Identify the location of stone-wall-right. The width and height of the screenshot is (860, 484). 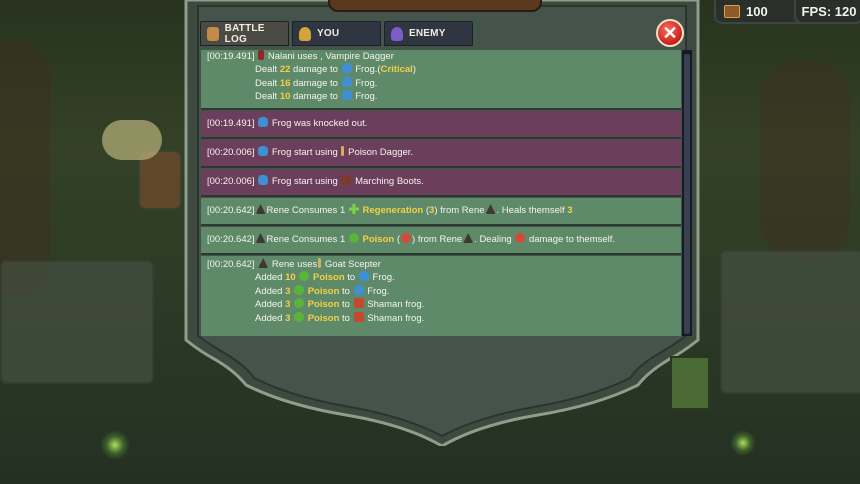
(790, 322).